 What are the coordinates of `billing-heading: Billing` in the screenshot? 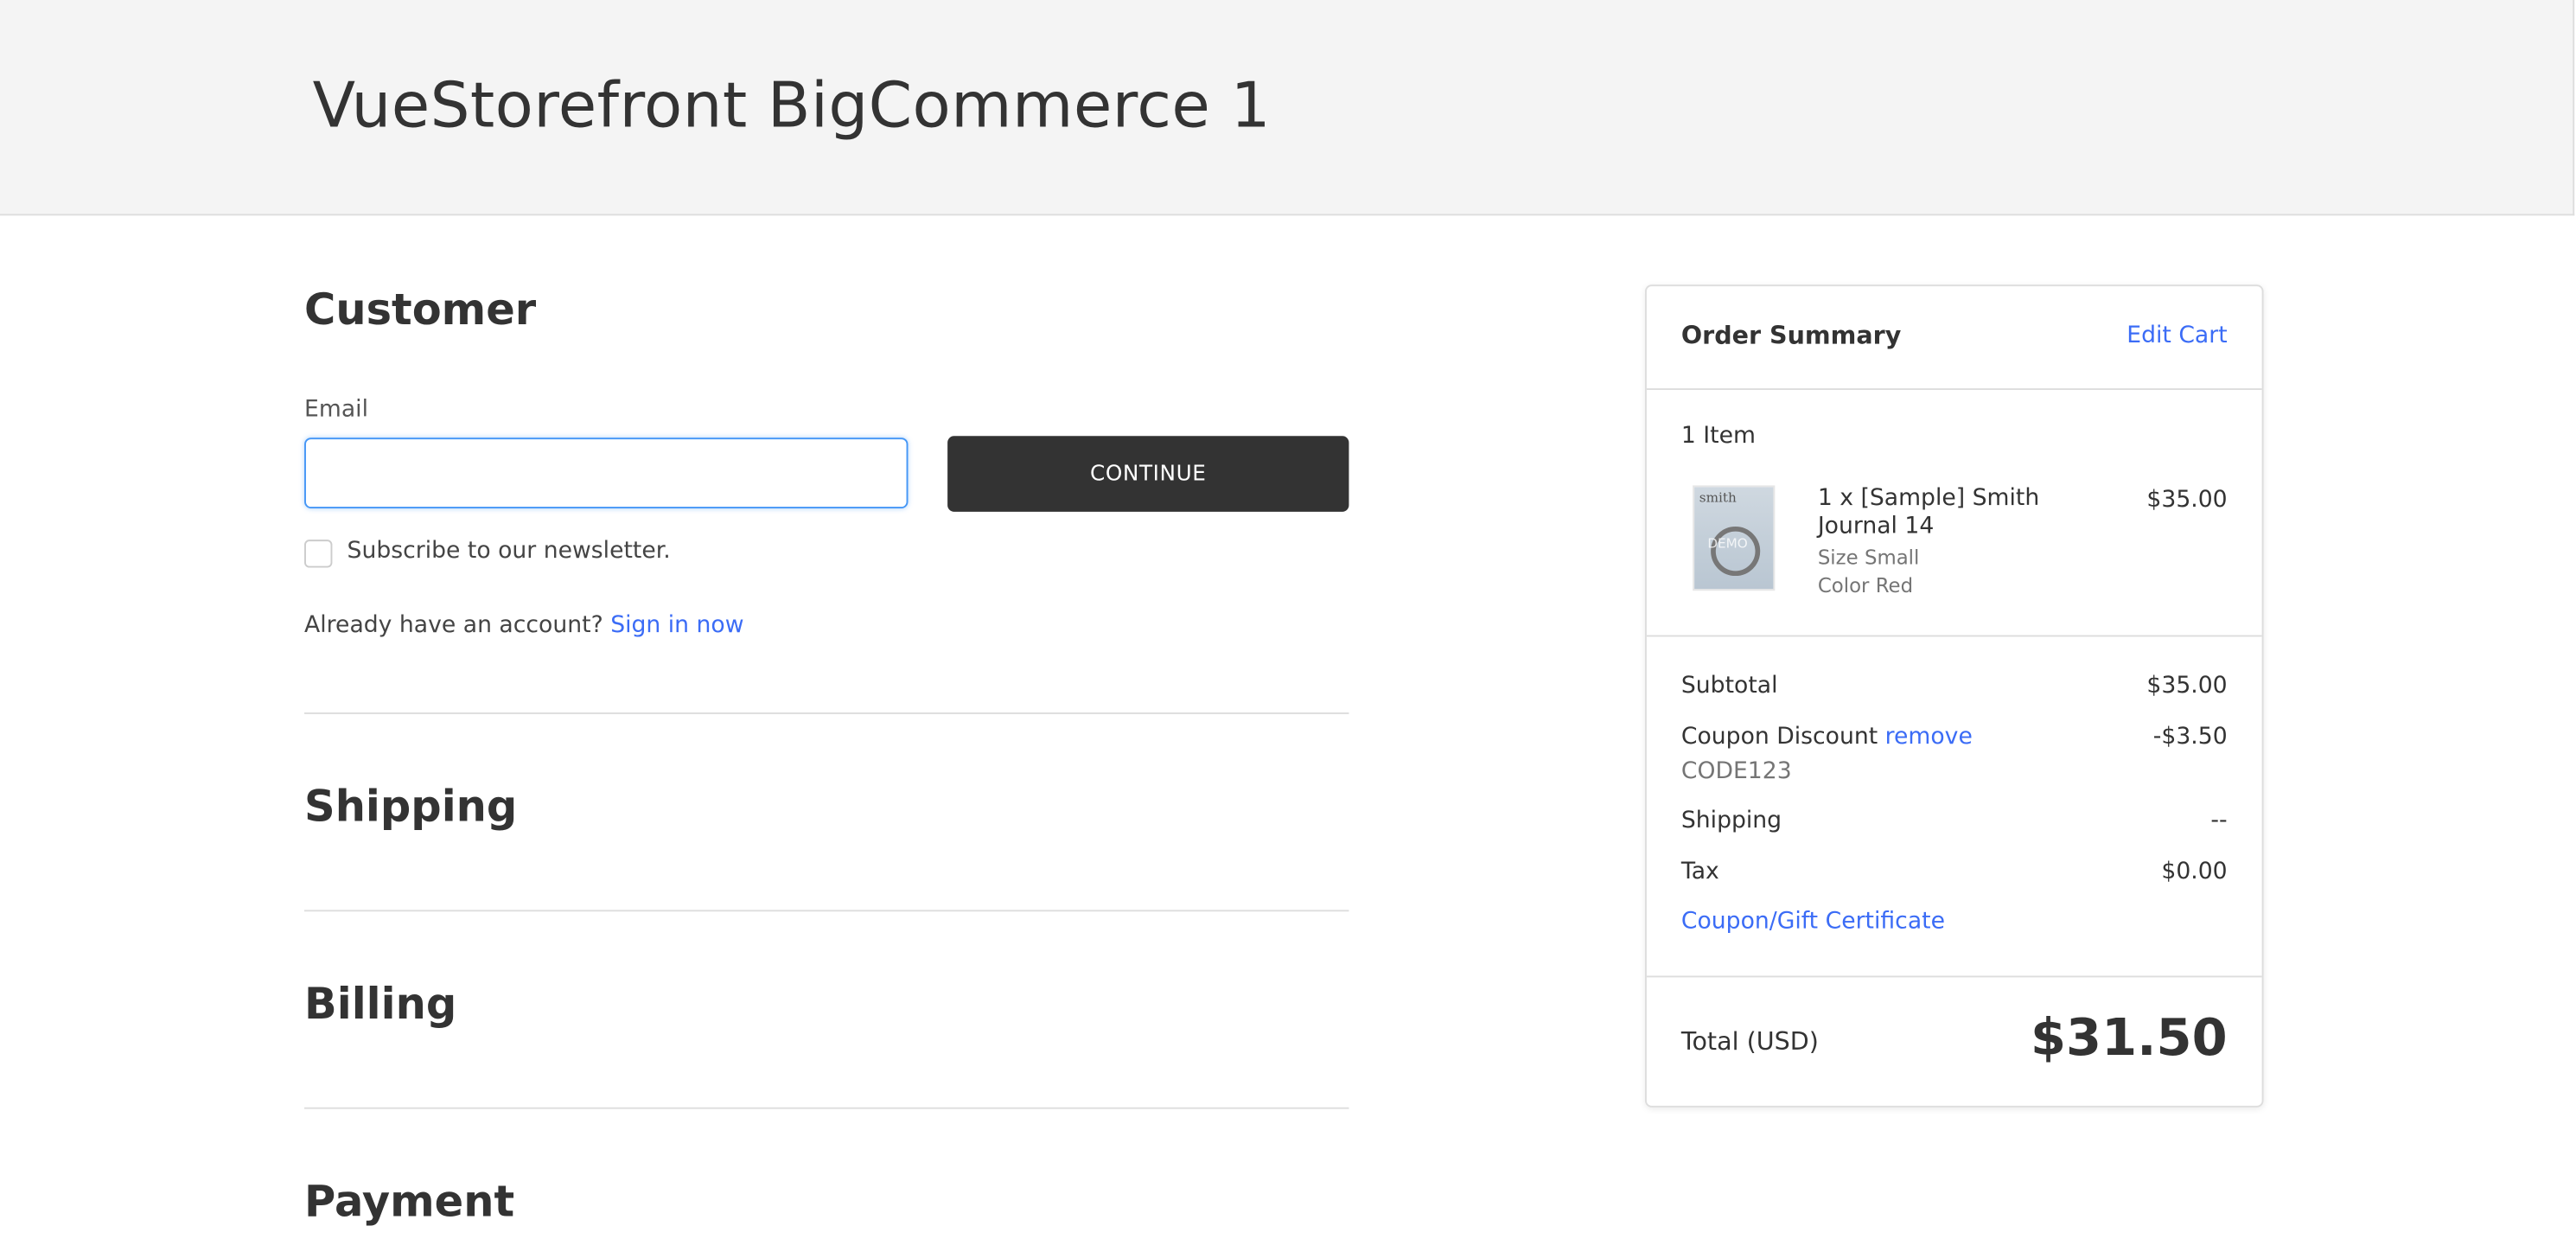 It's located at (380, 1005).